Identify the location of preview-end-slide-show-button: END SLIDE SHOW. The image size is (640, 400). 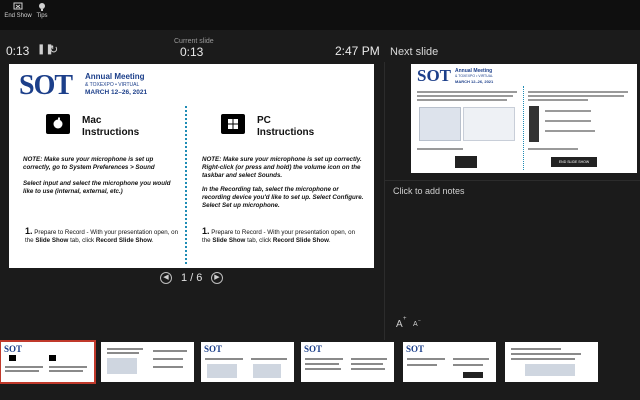
(574, 162).